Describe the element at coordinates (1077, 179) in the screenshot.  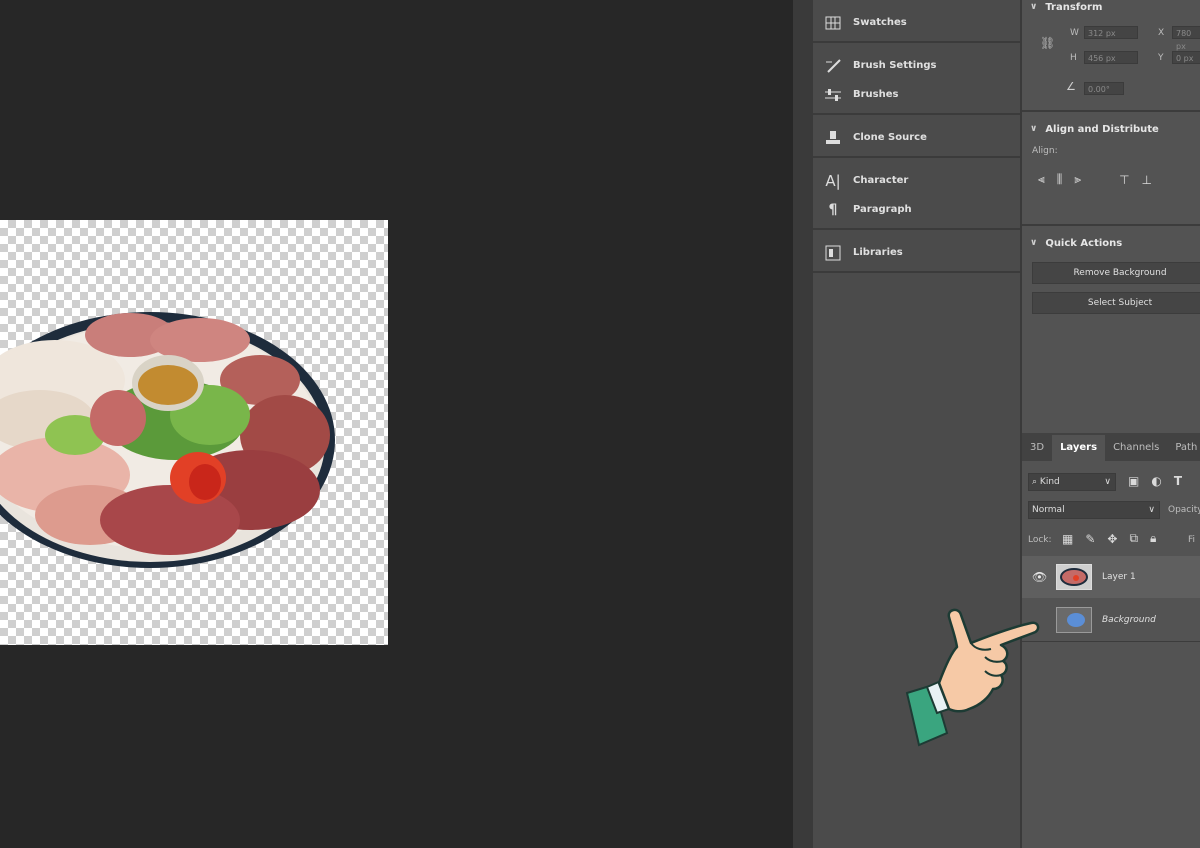
I see `align-right-icon: ⫸` at that location.